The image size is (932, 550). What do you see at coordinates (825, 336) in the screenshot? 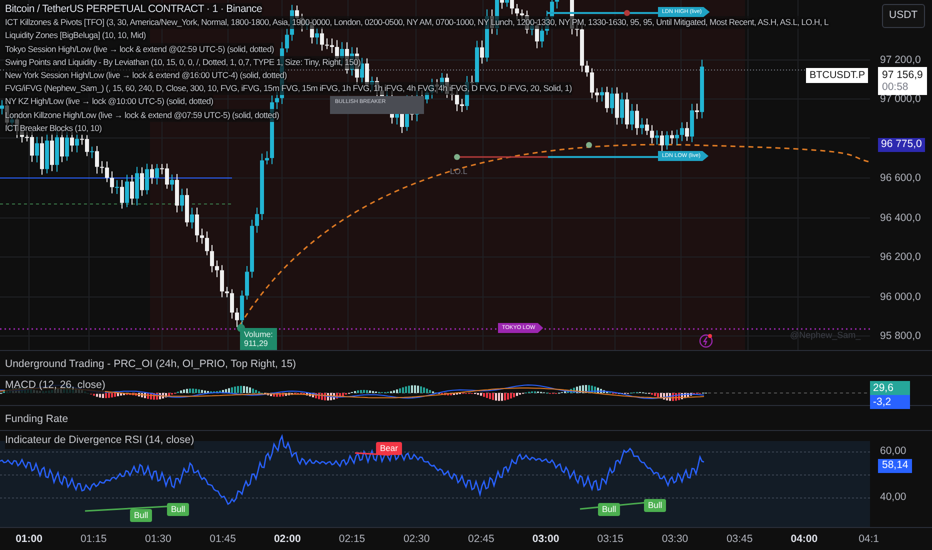
I see `author-signature: @Nephew_Sam_` at bounding box center [825, 336].